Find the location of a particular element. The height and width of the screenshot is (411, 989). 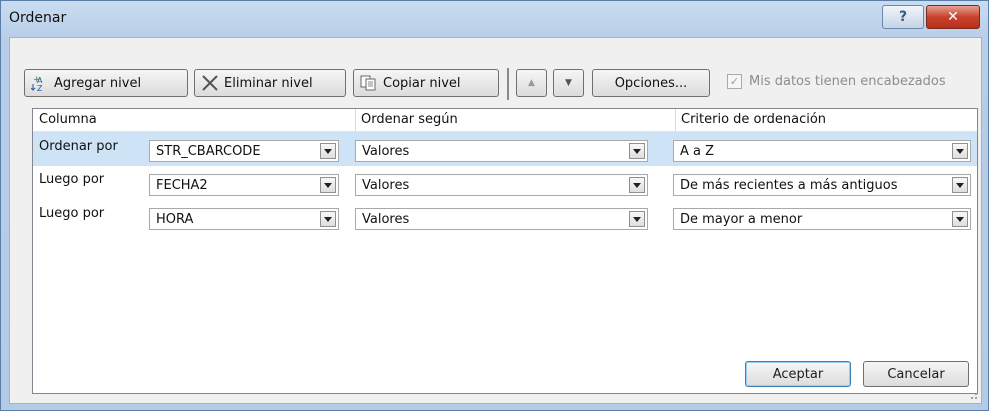

triangle-down-icon: ▼ is located at coordinates (568, 83).